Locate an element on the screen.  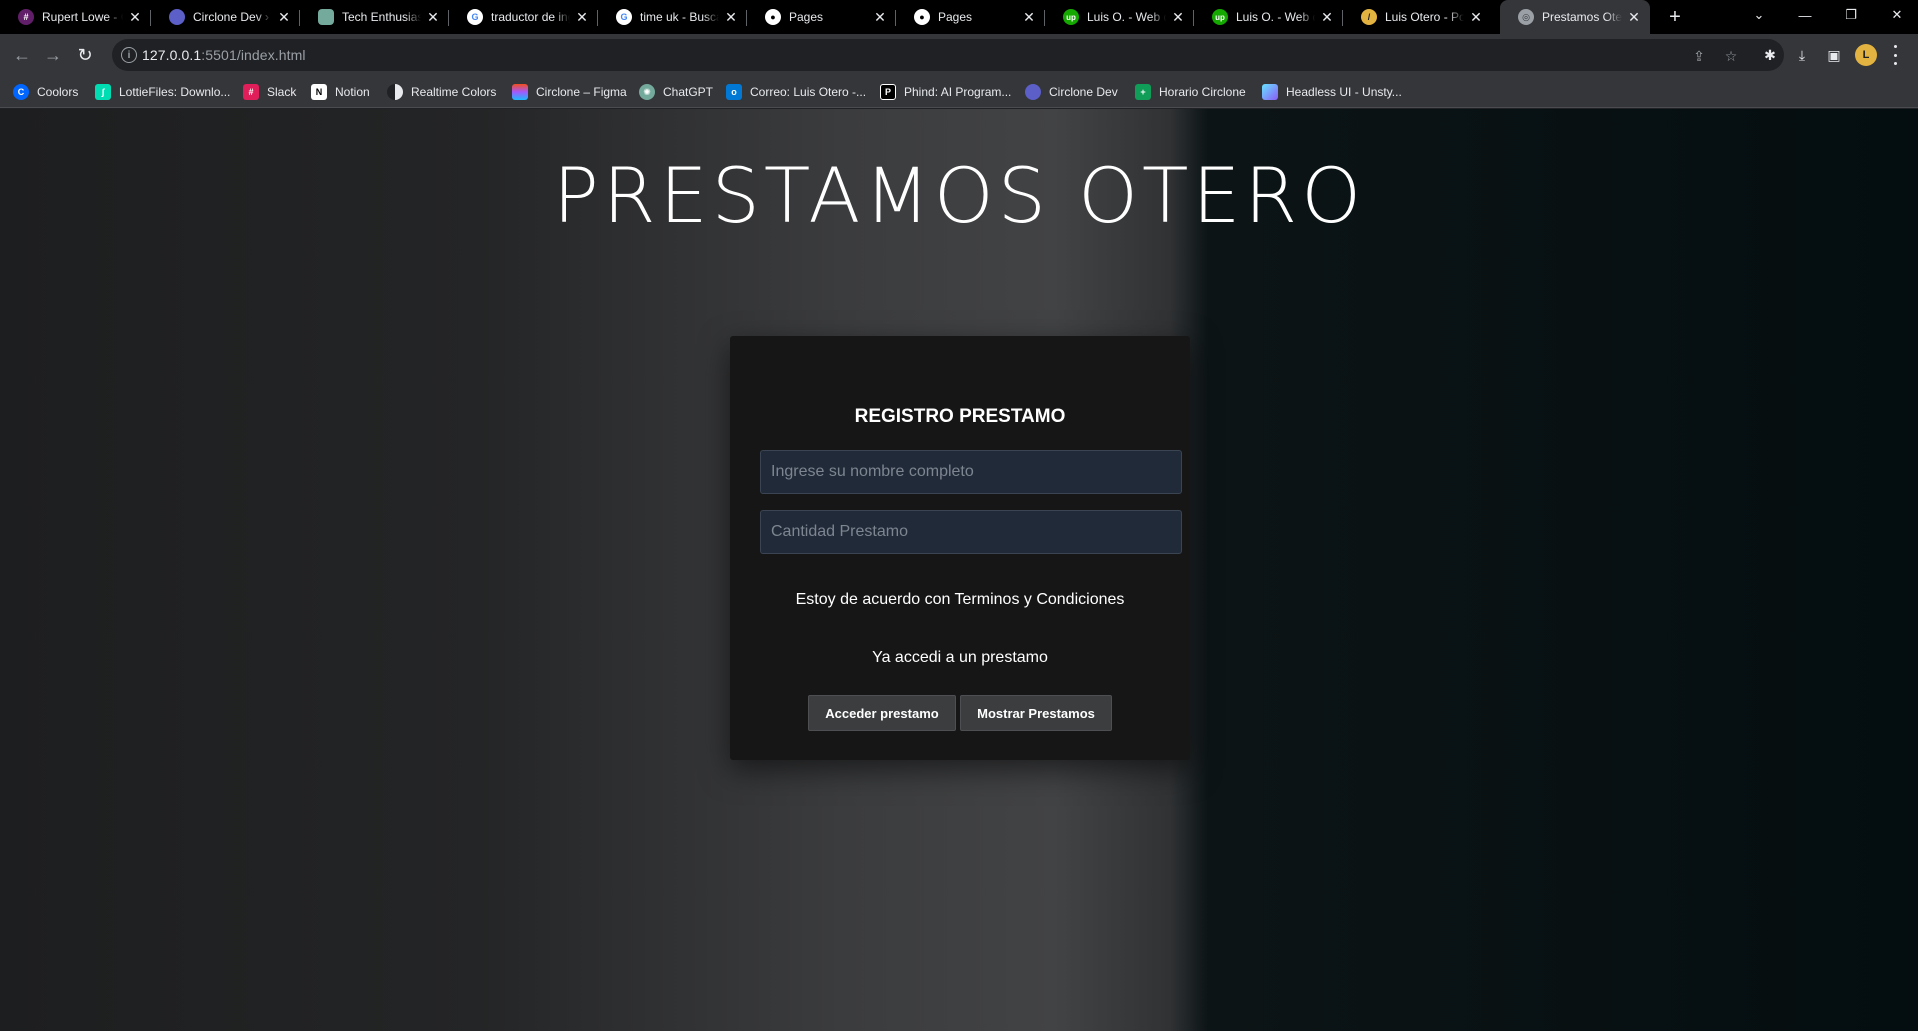
url-text: 127.0.0.1:5501/index.html is located at coordinates (224, 55).